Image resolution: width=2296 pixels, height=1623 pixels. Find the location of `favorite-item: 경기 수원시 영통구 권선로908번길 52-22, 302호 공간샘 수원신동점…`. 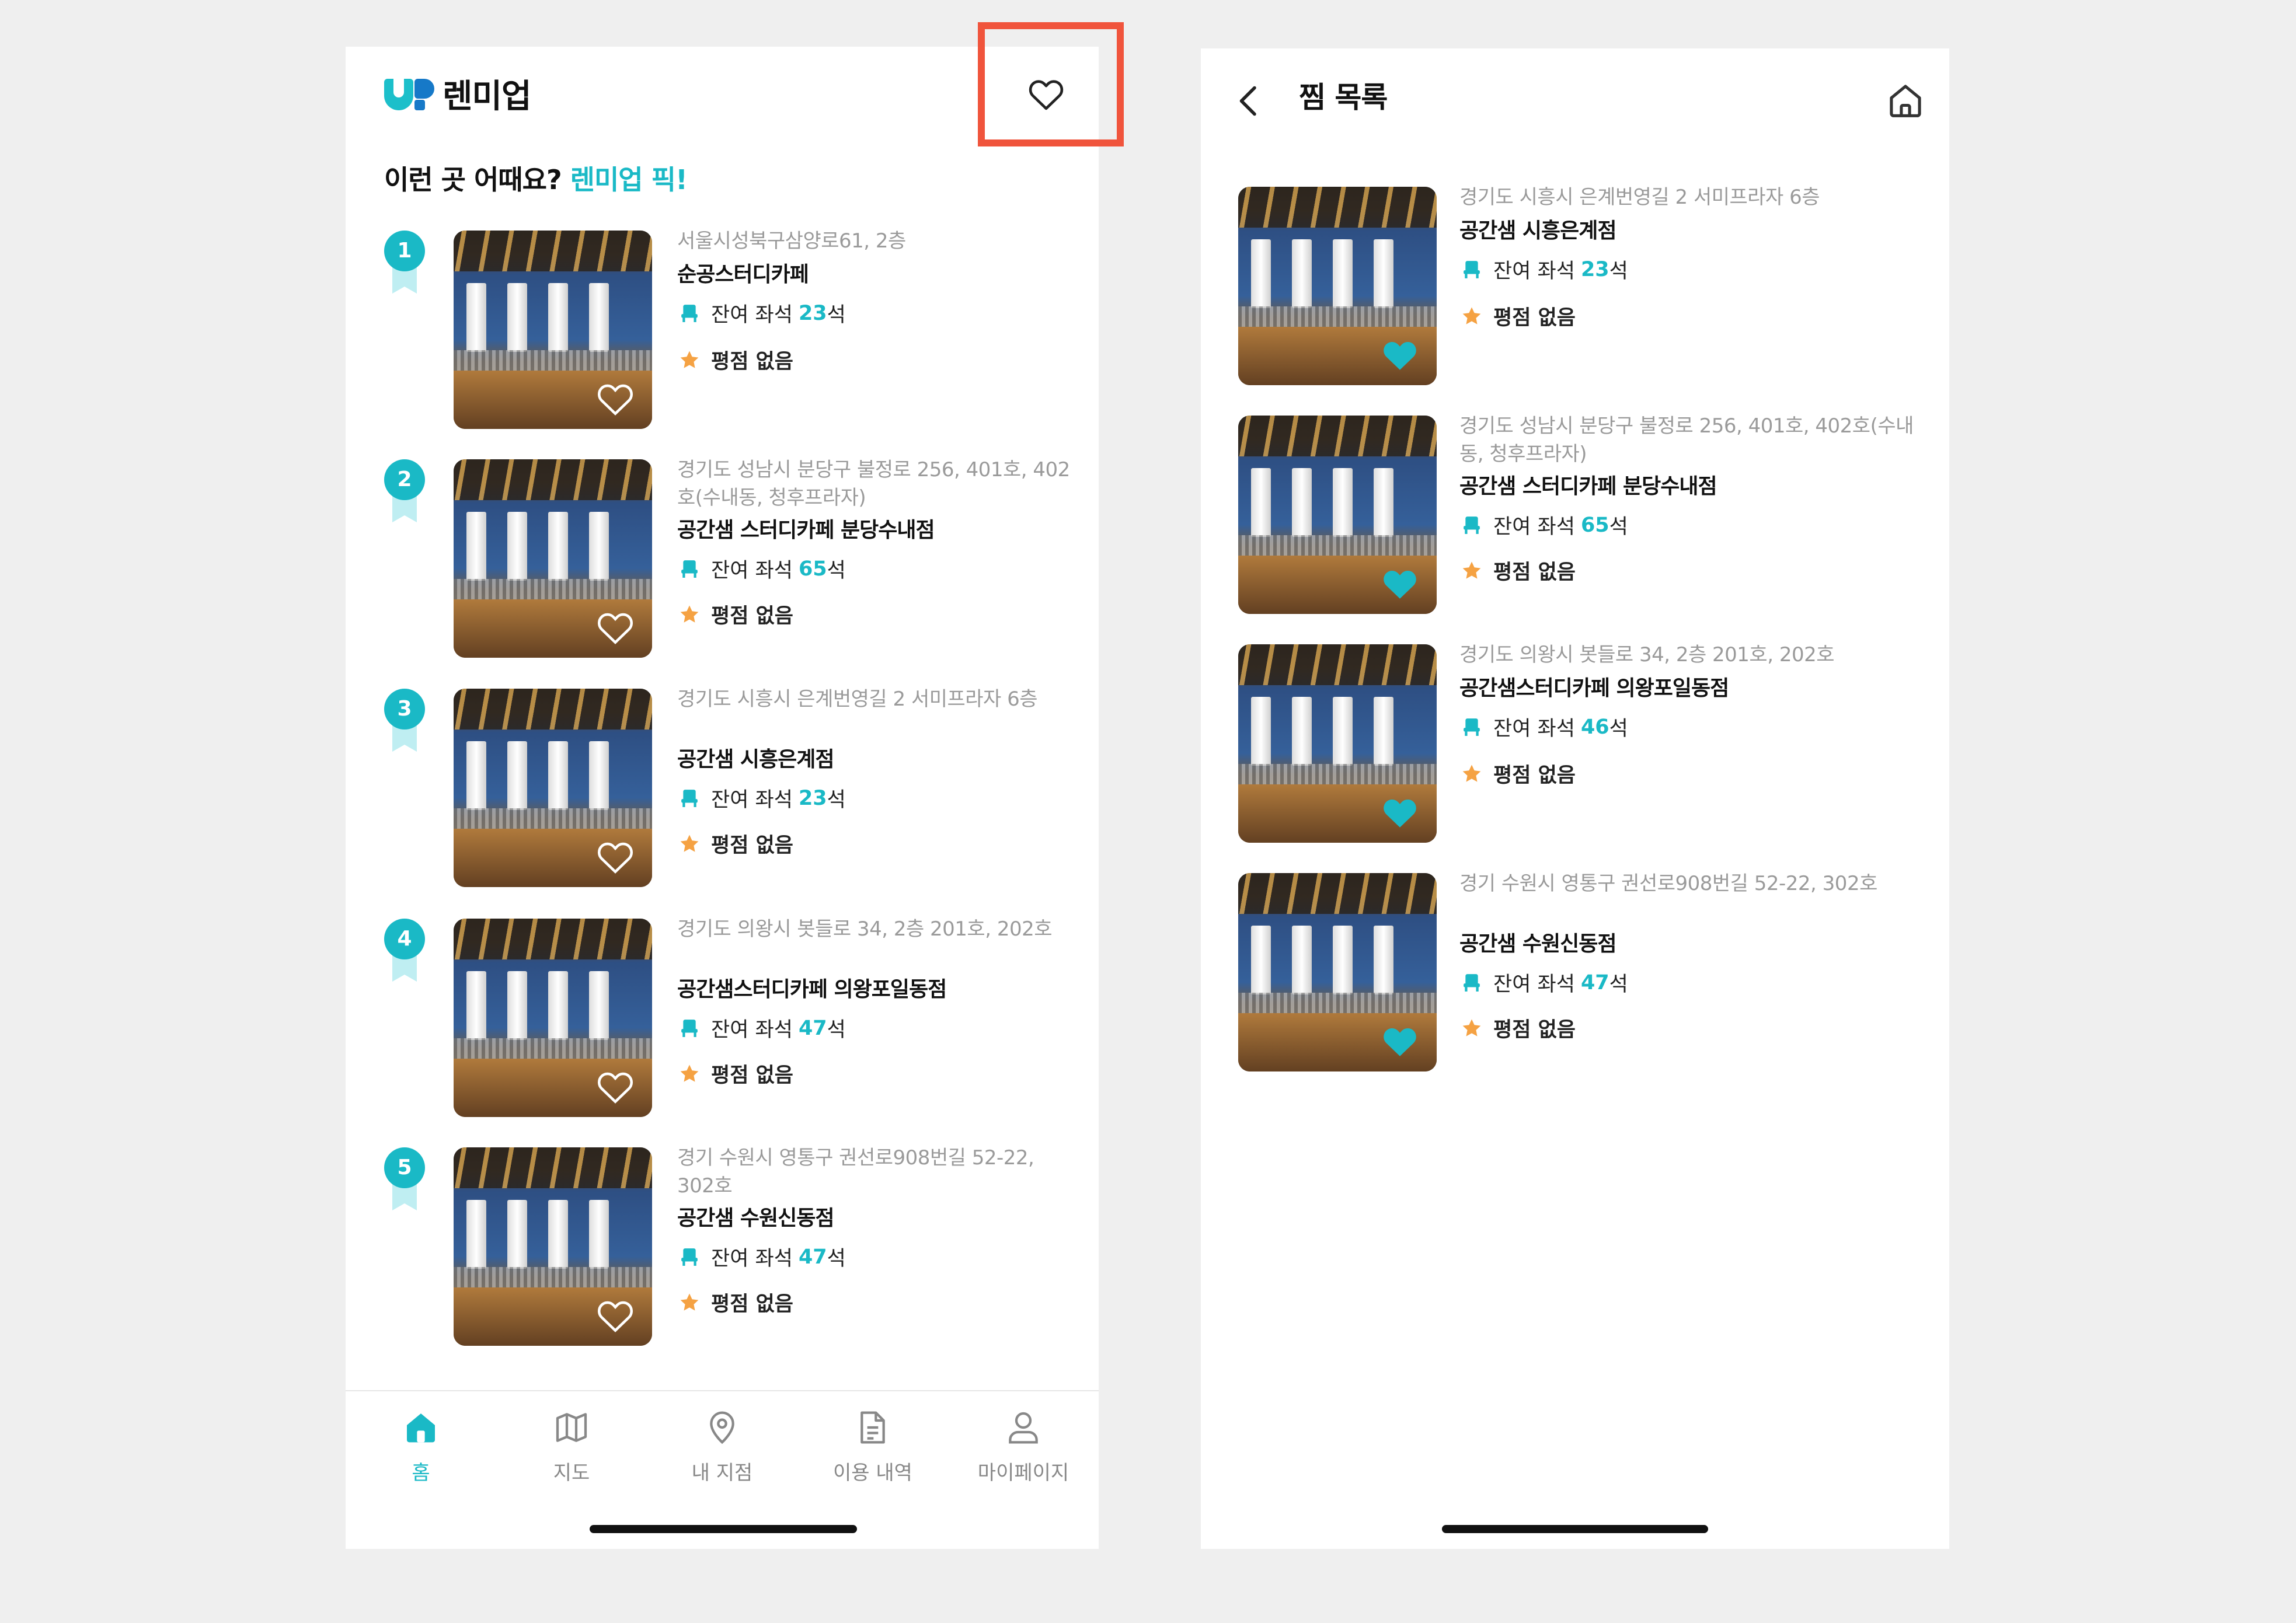

favorite-item: 경기 수원시 영통구 권선로908번길 52-22, 302호 공간샘 수원신동점… is located at coordinates (1575, 973).